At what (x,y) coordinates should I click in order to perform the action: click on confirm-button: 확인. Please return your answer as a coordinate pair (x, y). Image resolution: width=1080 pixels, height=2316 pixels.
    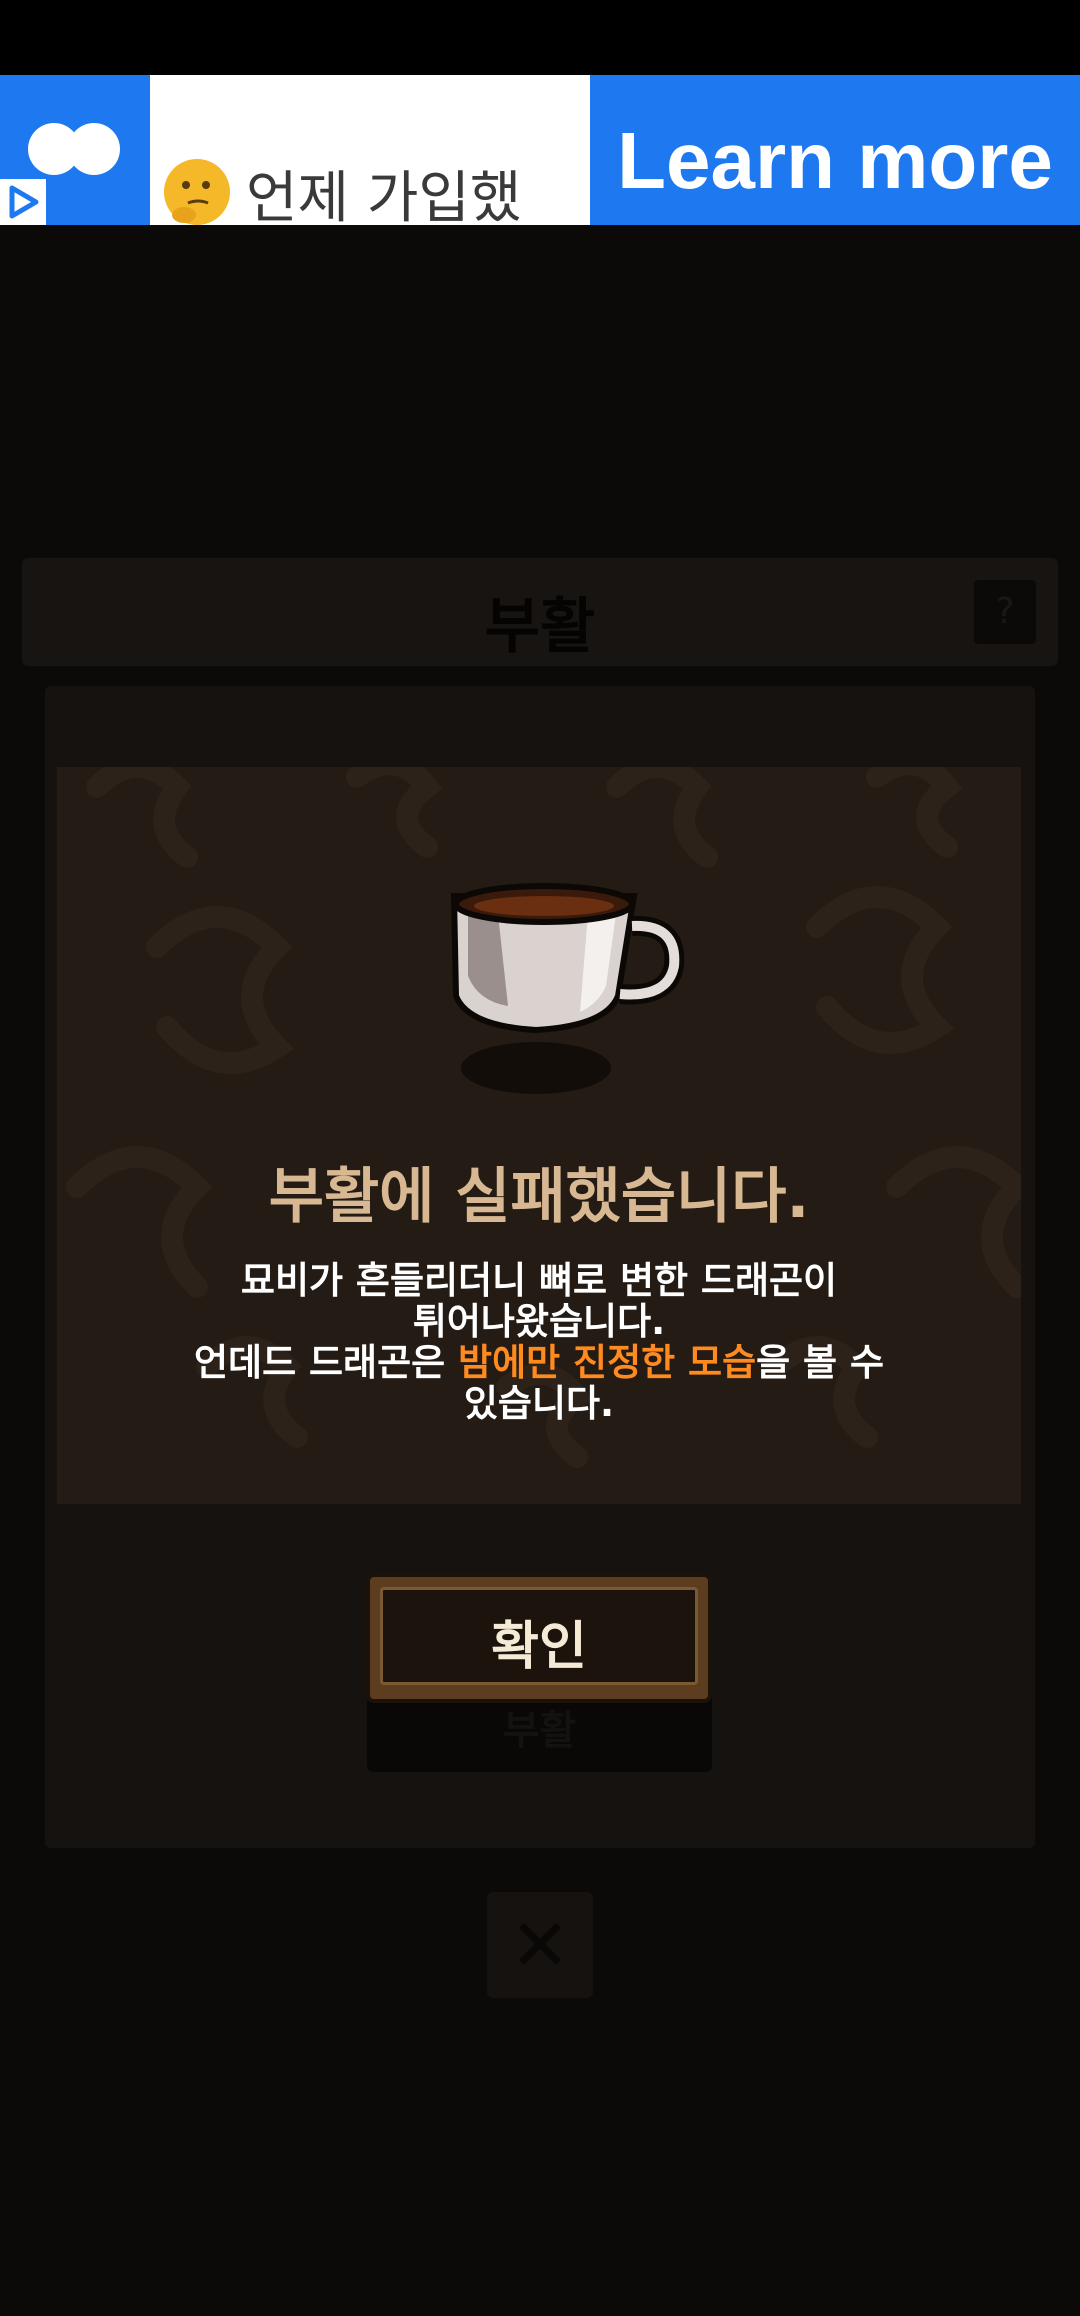
    Looking at the image, I should click on (539, 1638).